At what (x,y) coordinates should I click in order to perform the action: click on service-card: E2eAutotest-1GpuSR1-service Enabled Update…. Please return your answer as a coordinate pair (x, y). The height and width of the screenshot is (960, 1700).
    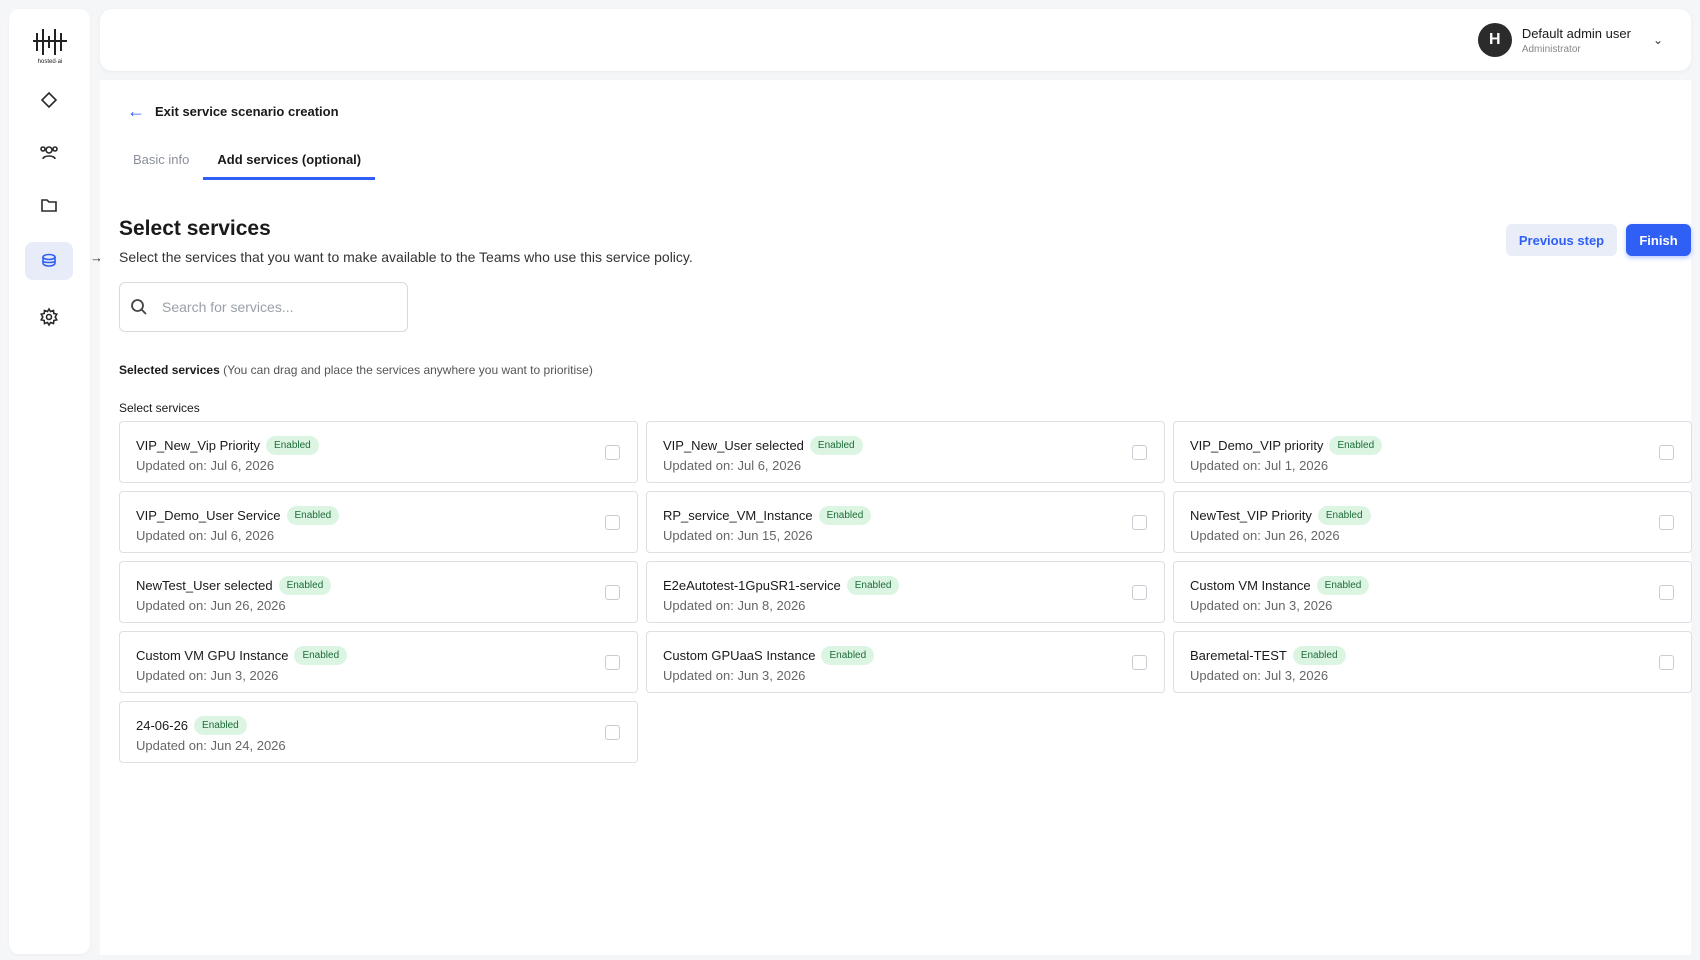
    Looking at the image, I should click on (905, 592).